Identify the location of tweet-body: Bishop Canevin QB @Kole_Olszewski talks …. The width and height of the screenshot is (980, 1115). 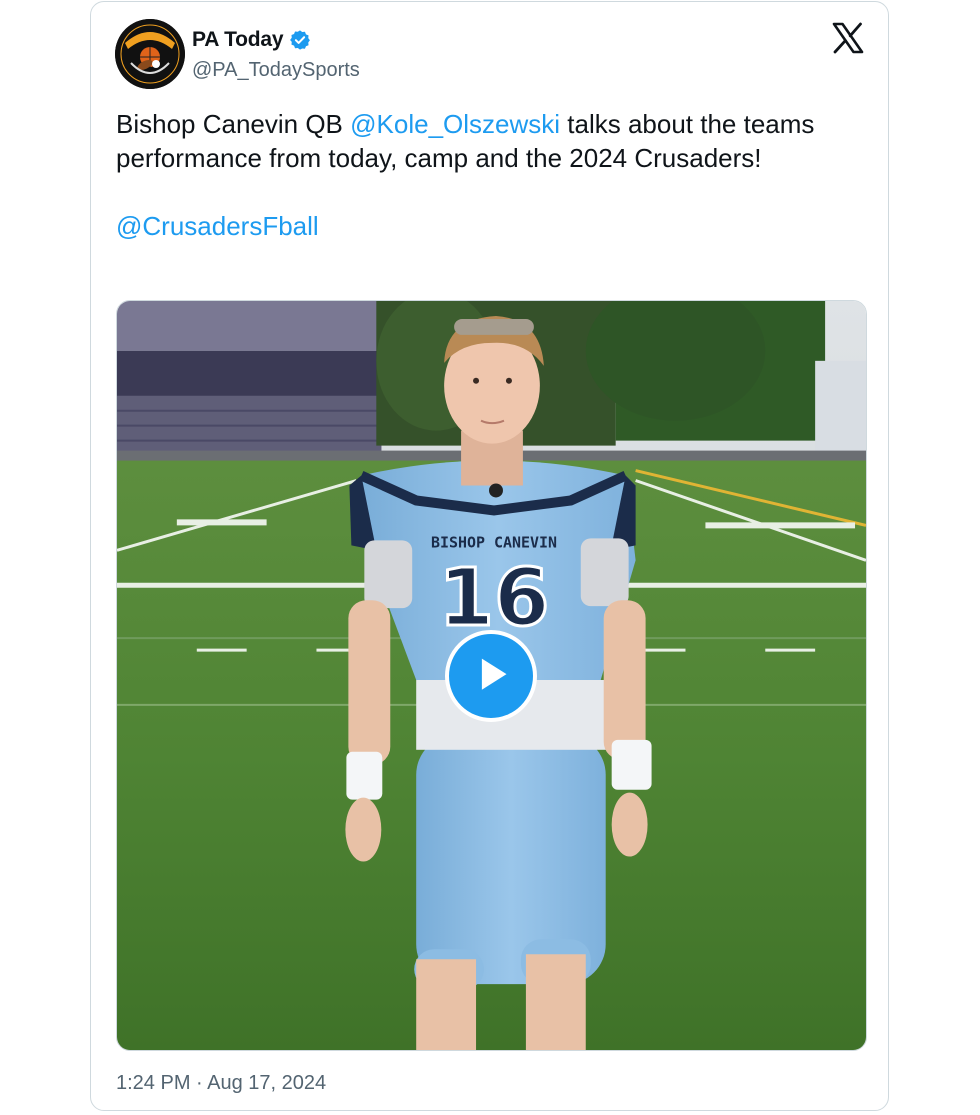
(466, 175).